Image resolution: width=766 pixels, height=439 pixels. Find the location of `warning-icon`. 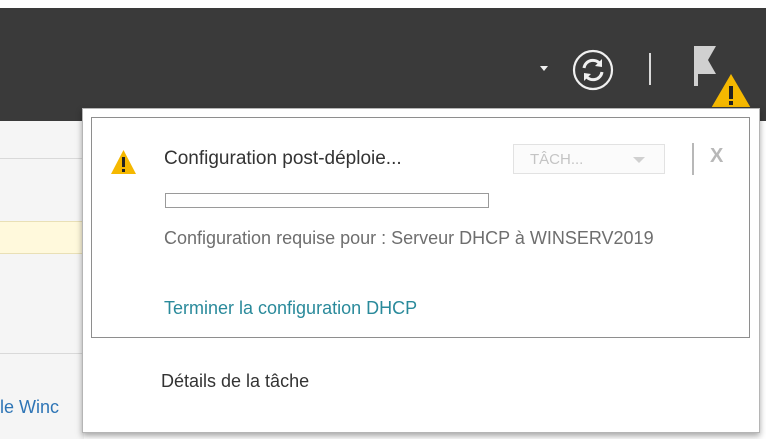

warning-icon is located at coordinates (123, 162).